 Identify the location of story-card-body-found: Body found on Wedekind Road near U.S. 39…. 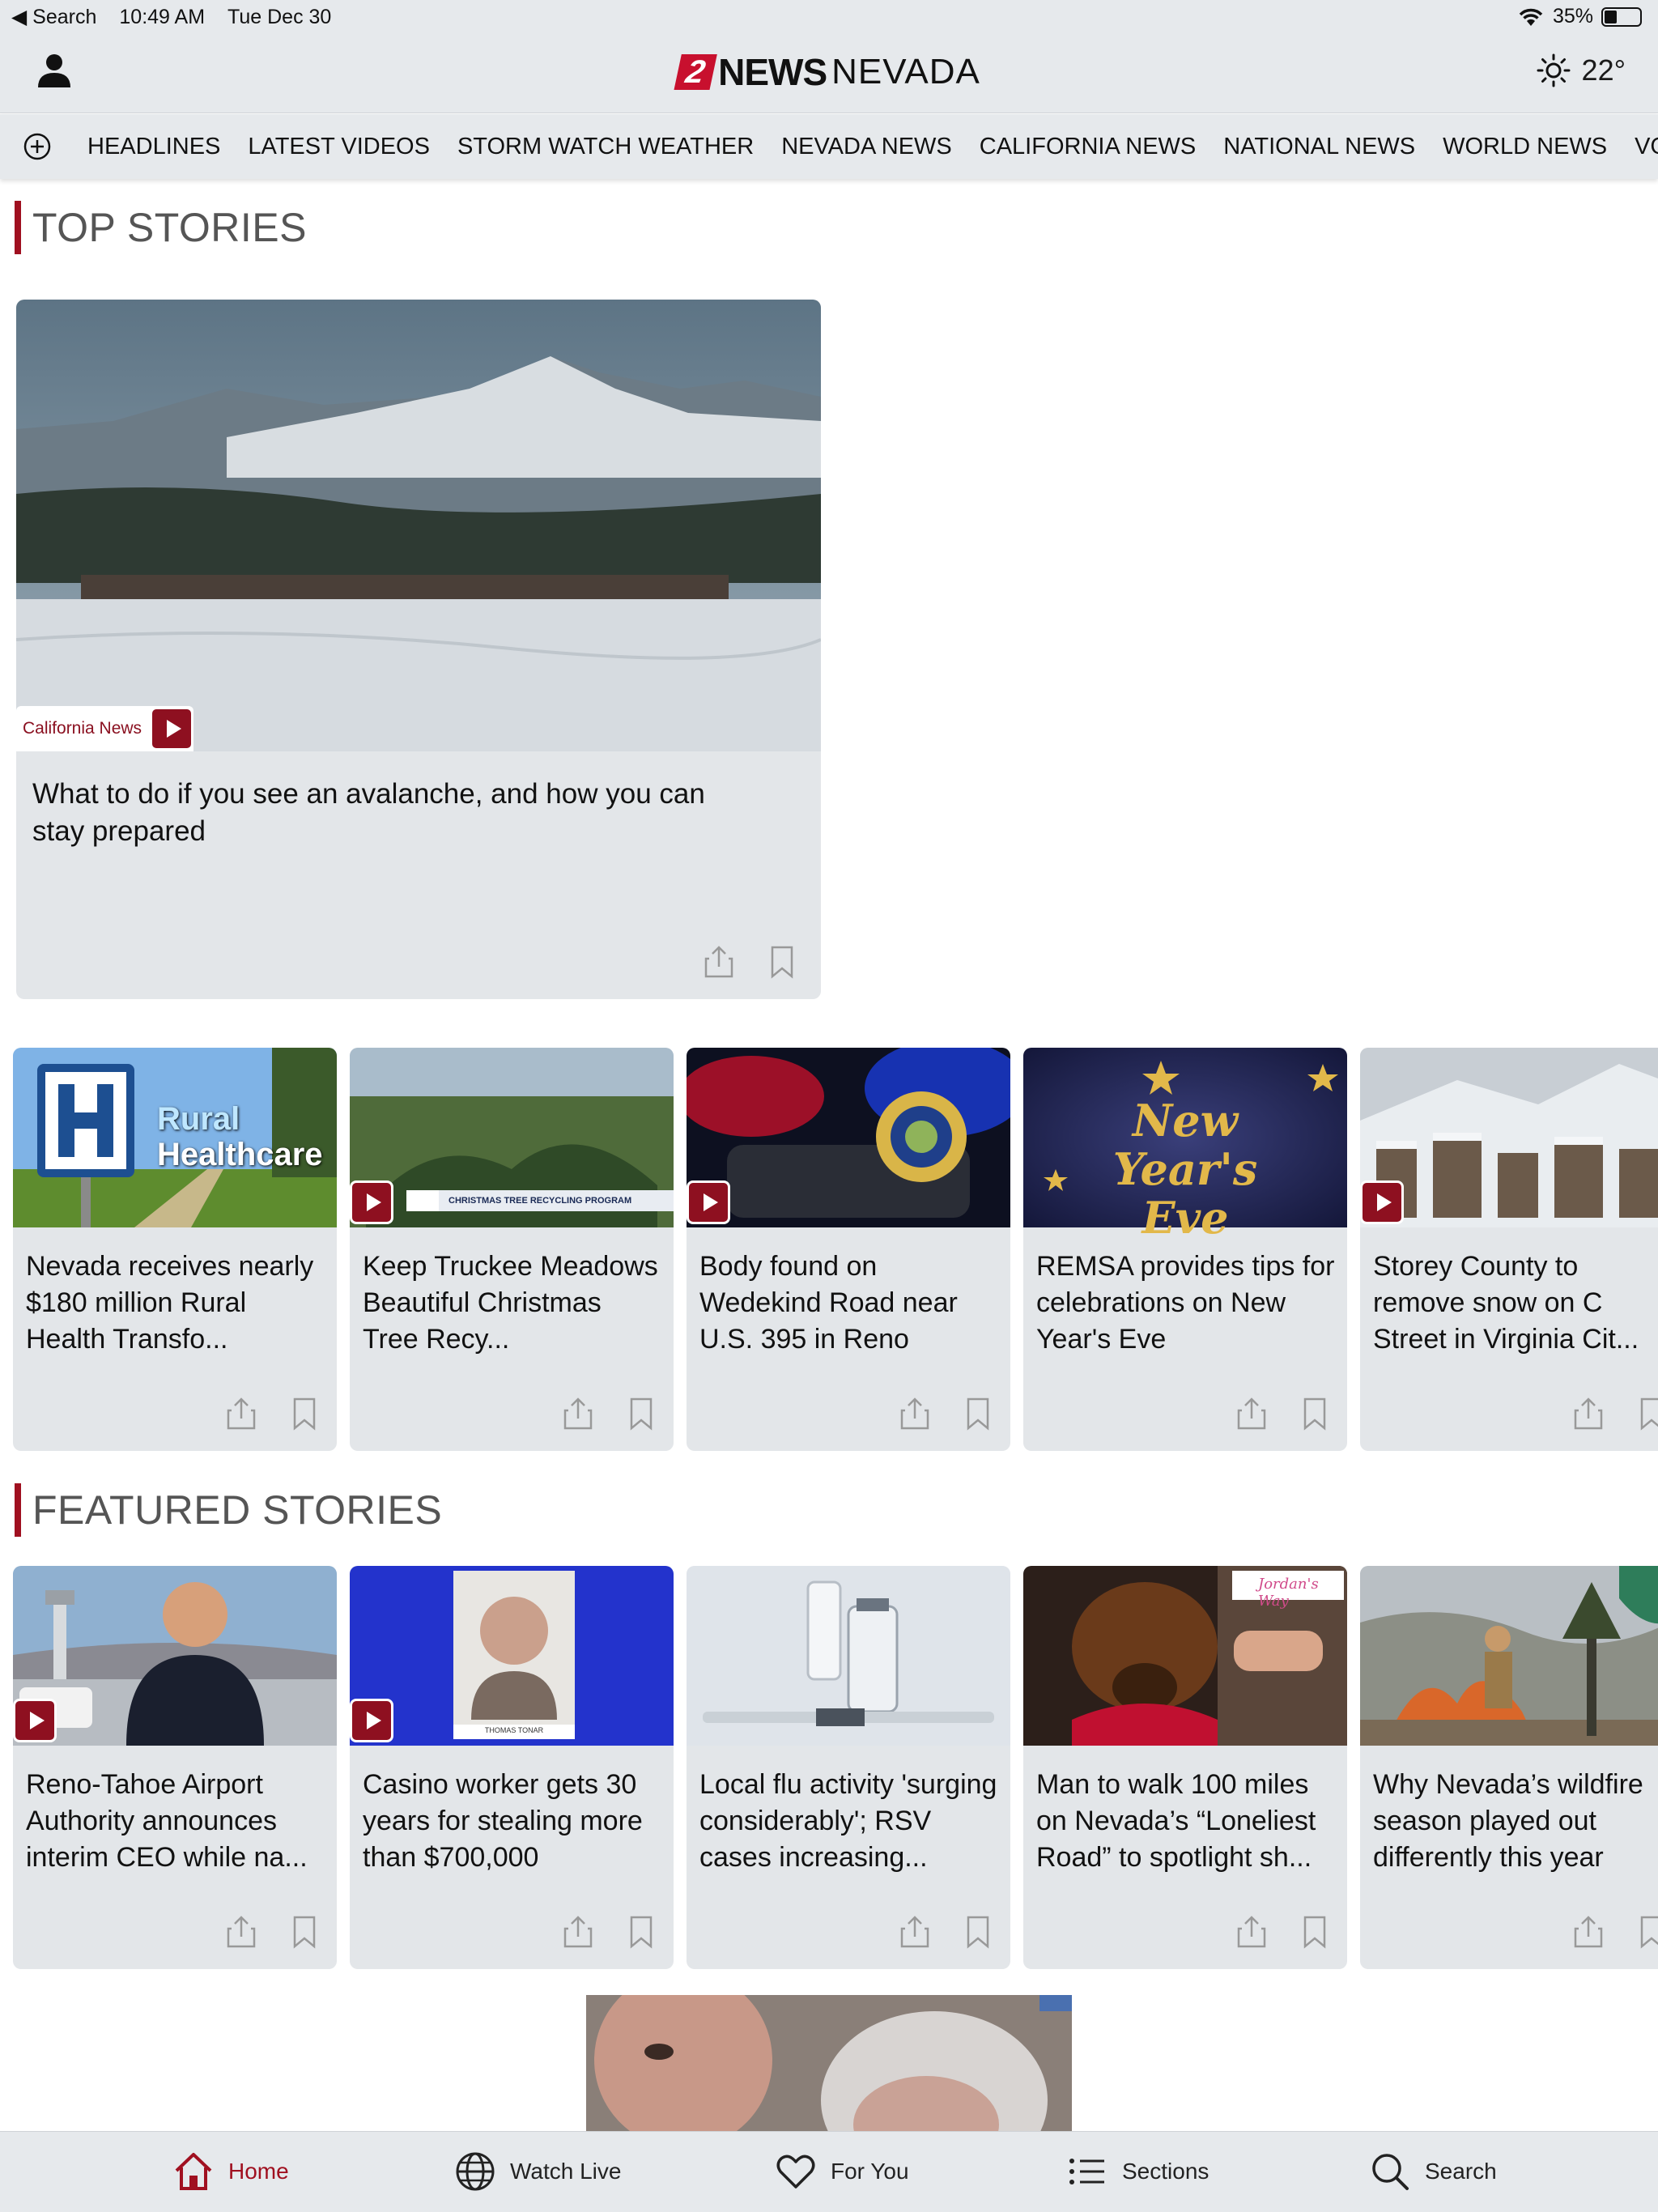
(848, 1249).